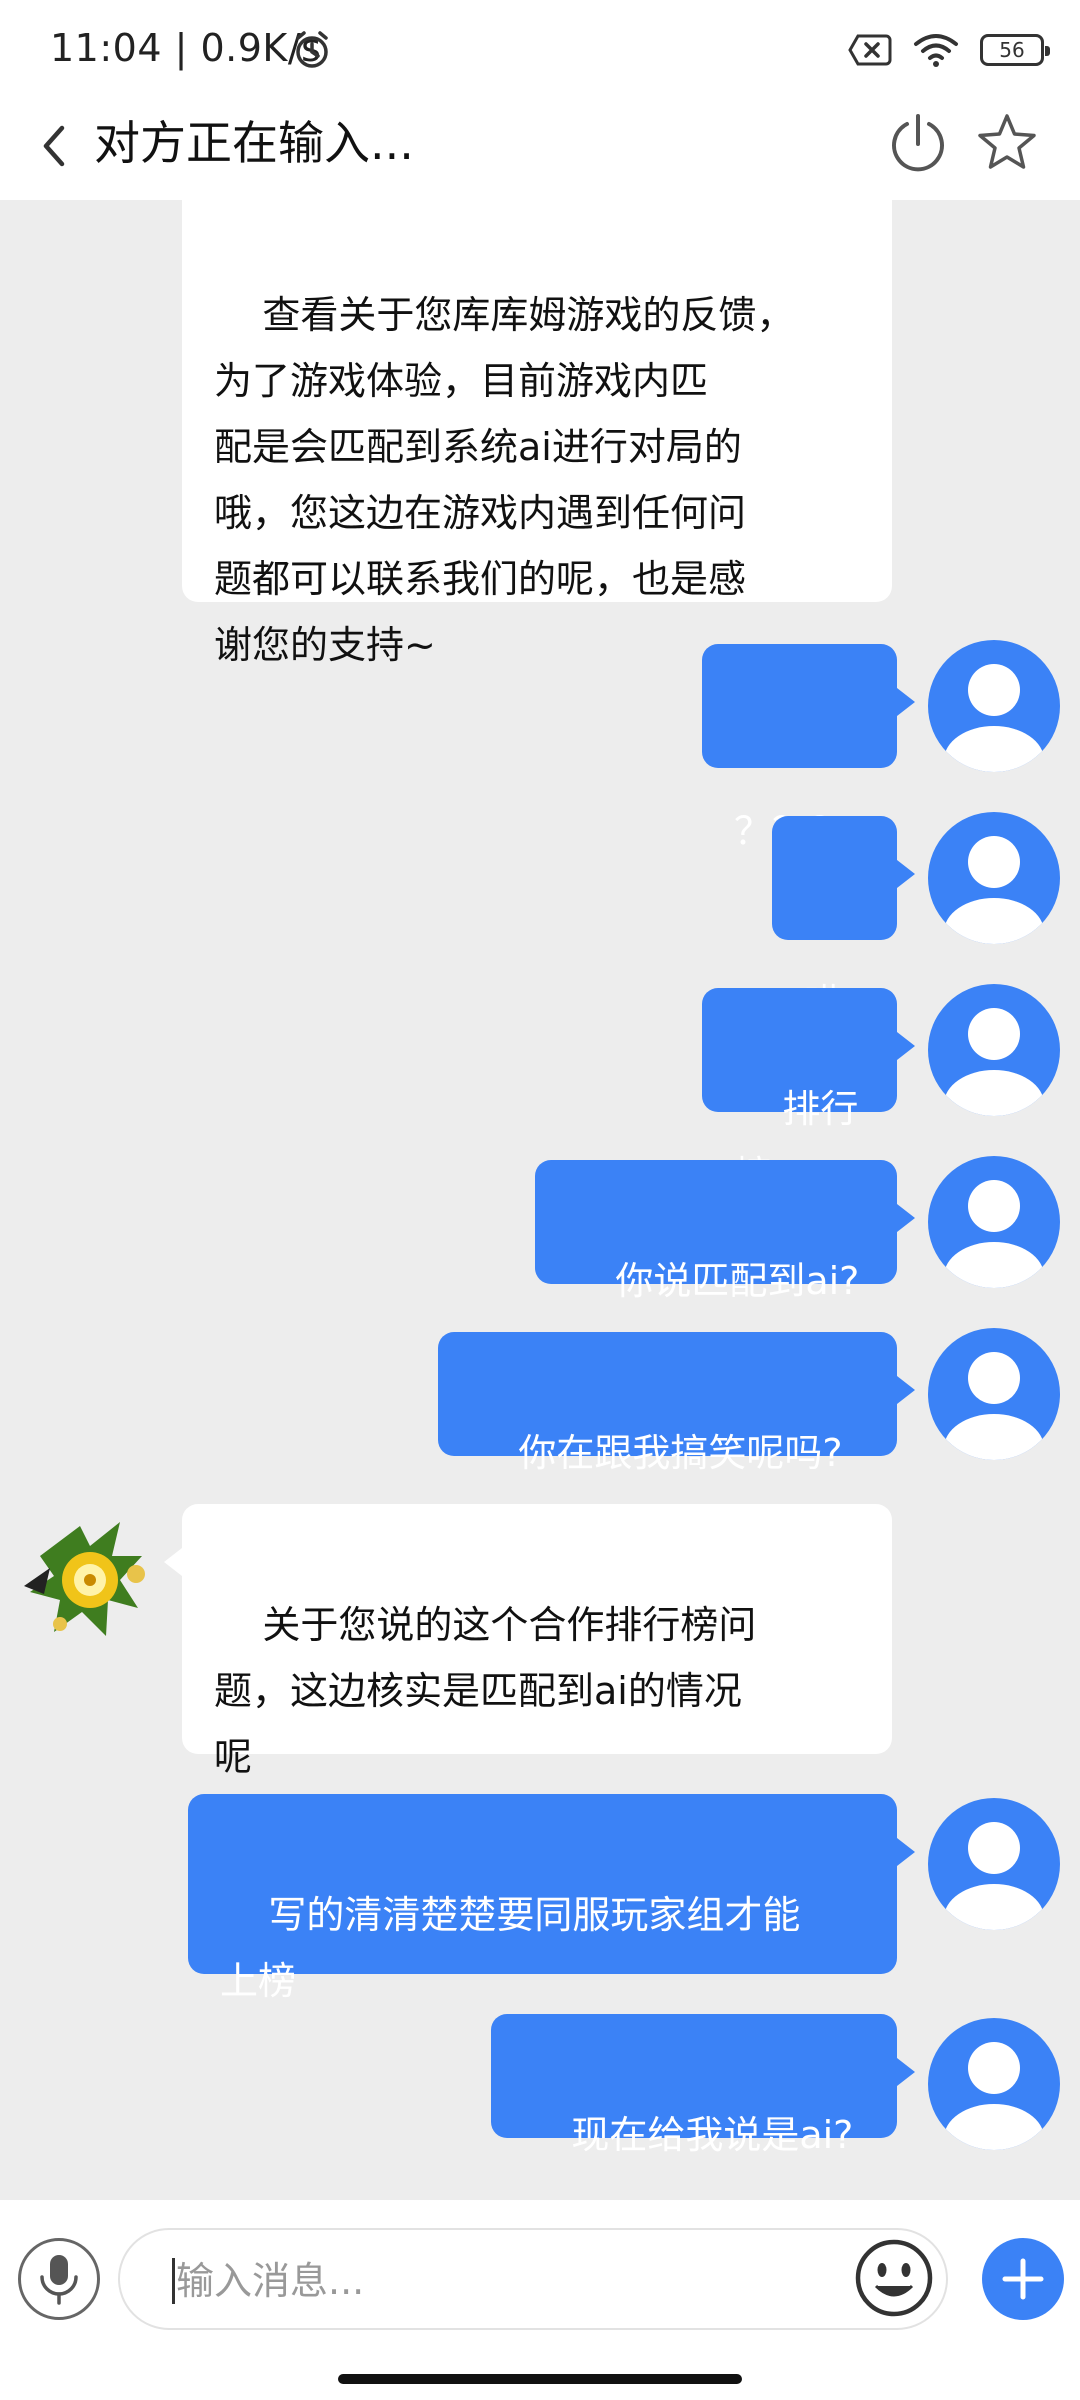 This screenshot has height=2400, width=1080. I want to click on outgoing-message-bubble: 你说匹配到ai?, so click(725, 1231).